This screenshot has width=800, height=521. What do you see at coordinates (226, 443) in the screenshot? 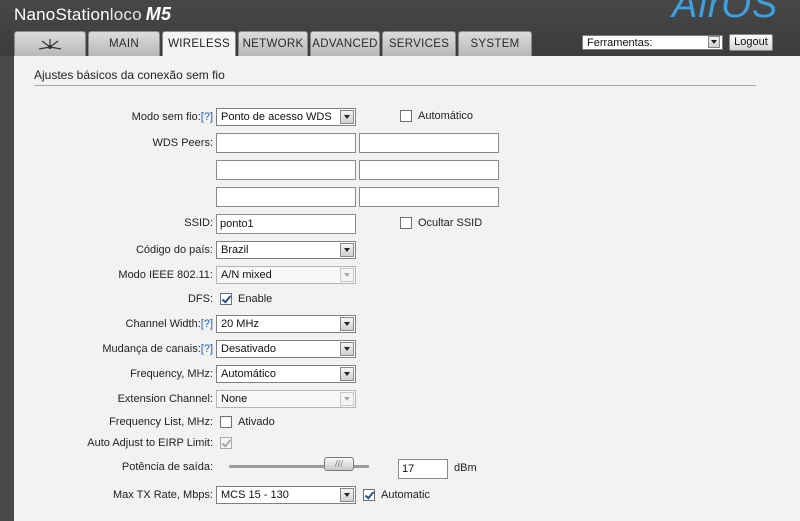
I see `auto-adjust-eirp-checkbox` at bounding box center [226, 443].